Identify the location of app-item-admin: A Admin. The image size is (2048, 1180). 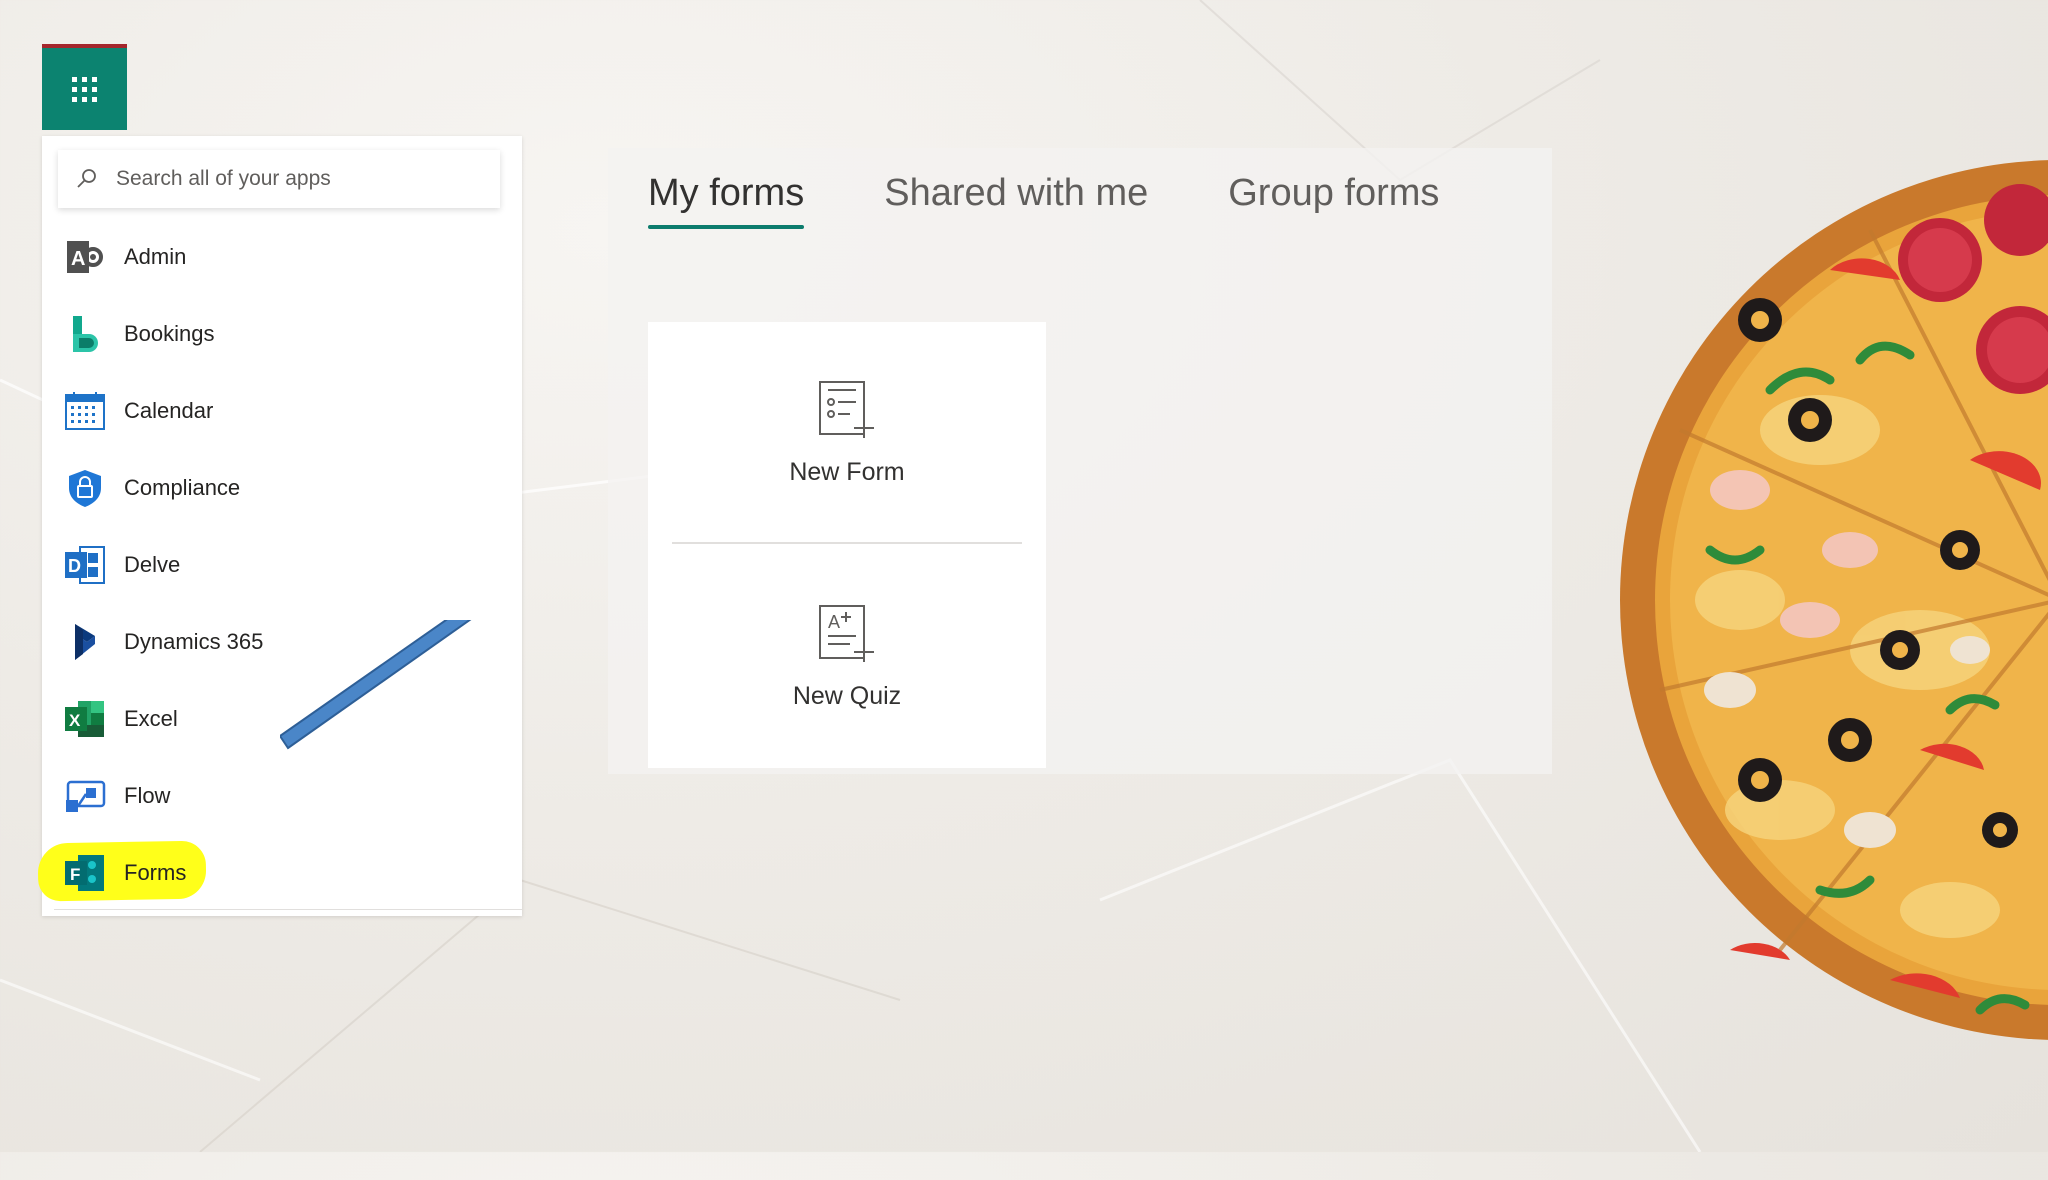
(282, 256).